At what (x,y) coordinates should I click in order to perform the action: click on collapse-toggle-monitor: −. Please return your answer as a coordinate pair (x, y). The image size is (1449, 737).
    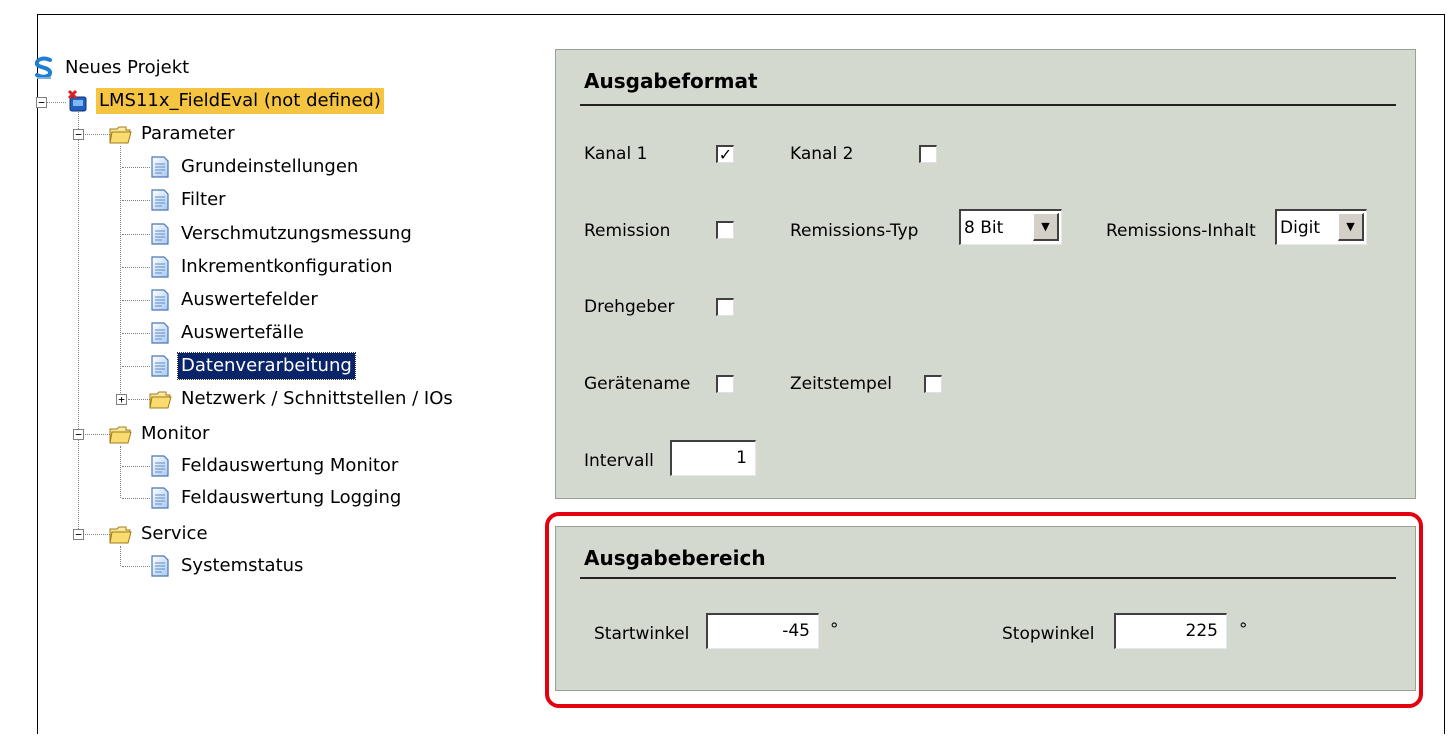
    Looking at the image, I should click on (78, 434).